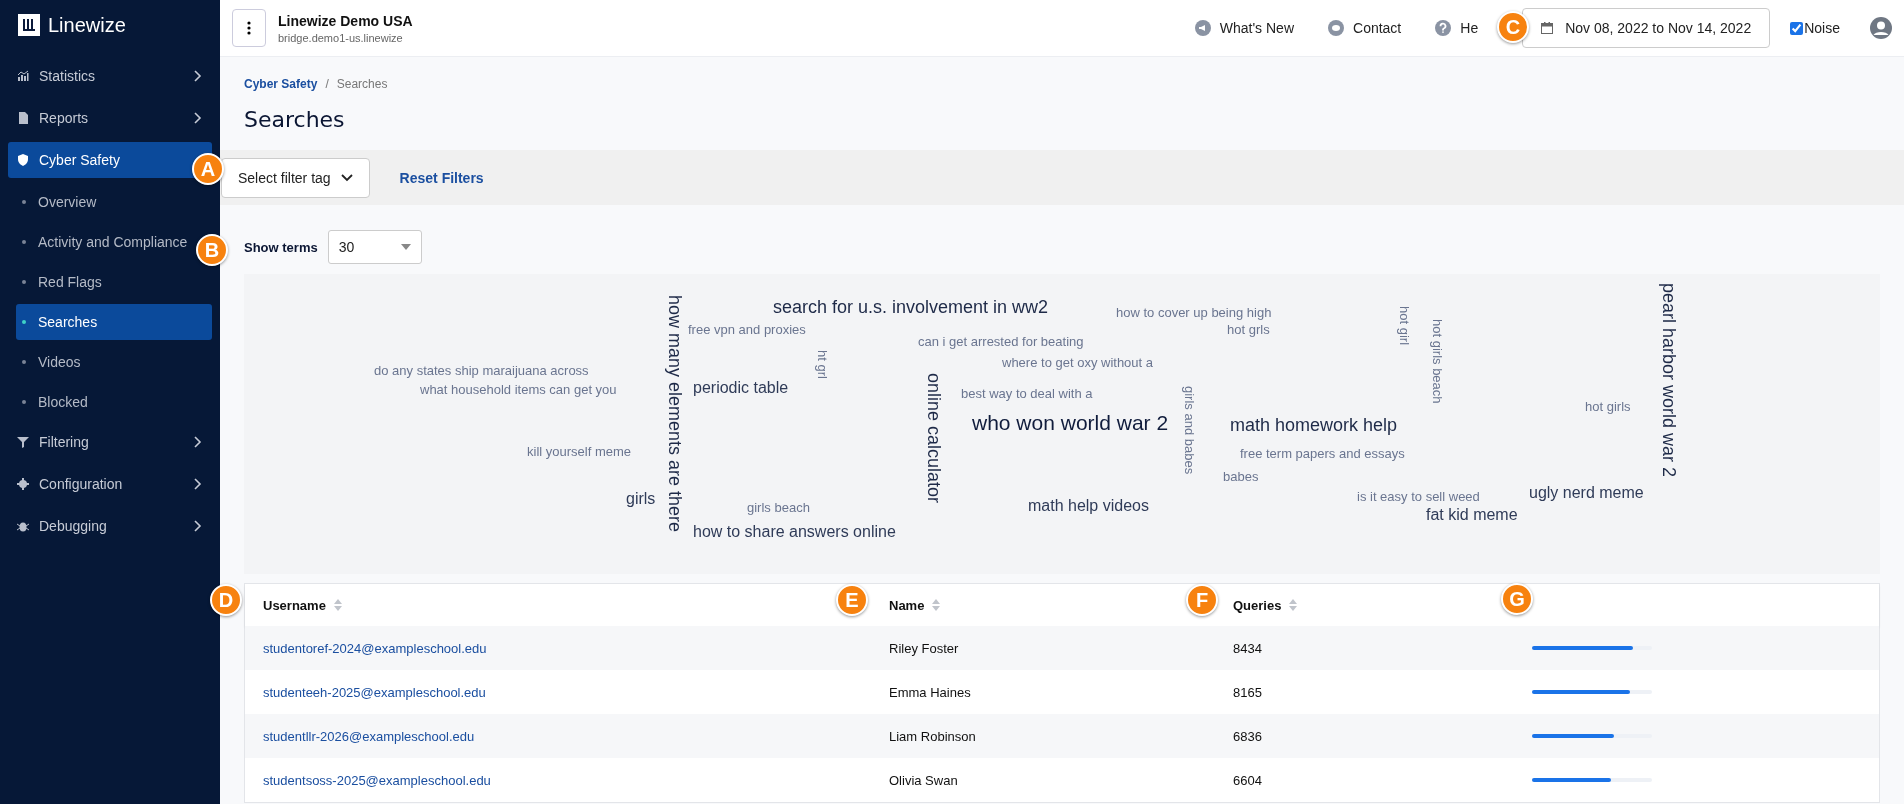  What do you see at coordinates (1027, 394) in the screenshot?
I see `search-term: best way to deal with a` at bounding box center [1027, 394].